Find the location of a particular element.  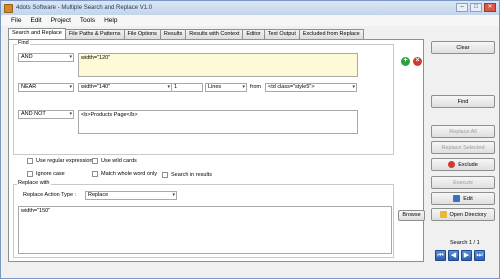

tab-file-options: File Options is located at coordinates (142, 34).